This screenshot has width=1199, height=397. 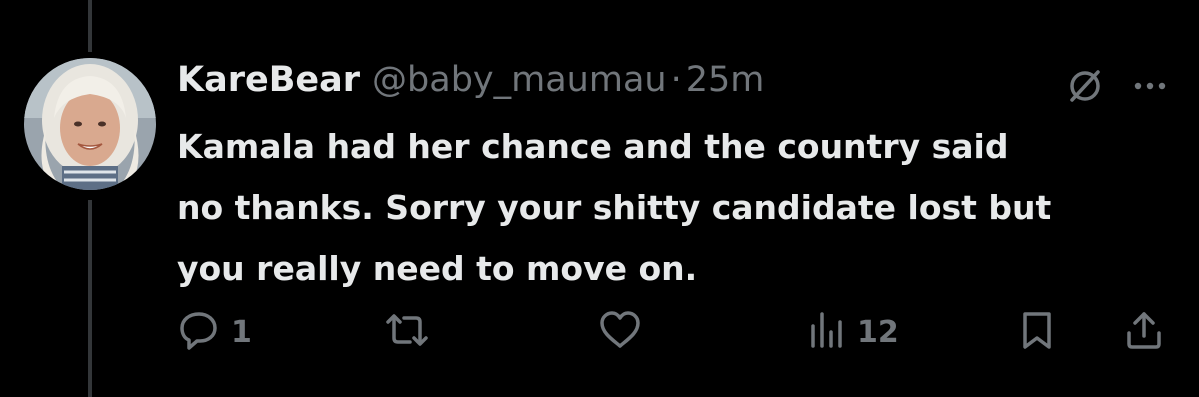 What do you see at coordinates (268, 80) in the screenshot?
I see `display-name: KareBear` at bounding box center [268, 80].